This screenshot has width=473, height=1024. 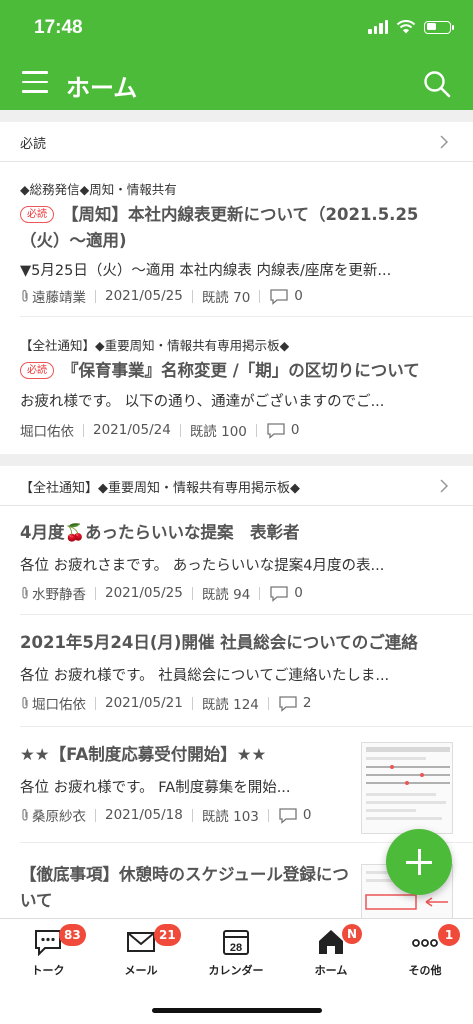 I want to click on section-header-board: 【全社通知】◆重要周知・情報共有専用掲示板◆, so click(x=236, y=486).